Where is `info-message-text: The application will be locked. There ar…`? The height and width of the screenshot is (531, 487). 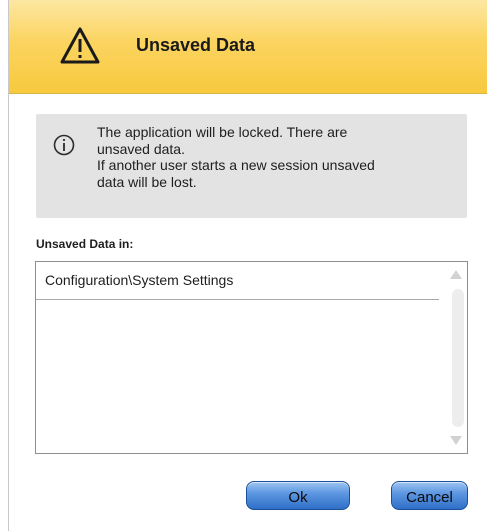 info-message-text: The application will be locked. There ar… is located at coordinates (277, 157).